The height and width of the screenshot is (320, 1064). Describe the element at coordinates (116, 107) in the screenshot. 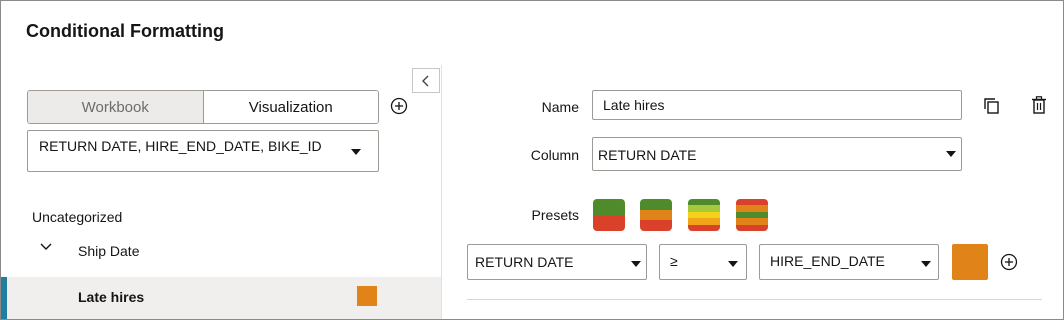

I see `tab-workbook: Workbook` at that location.